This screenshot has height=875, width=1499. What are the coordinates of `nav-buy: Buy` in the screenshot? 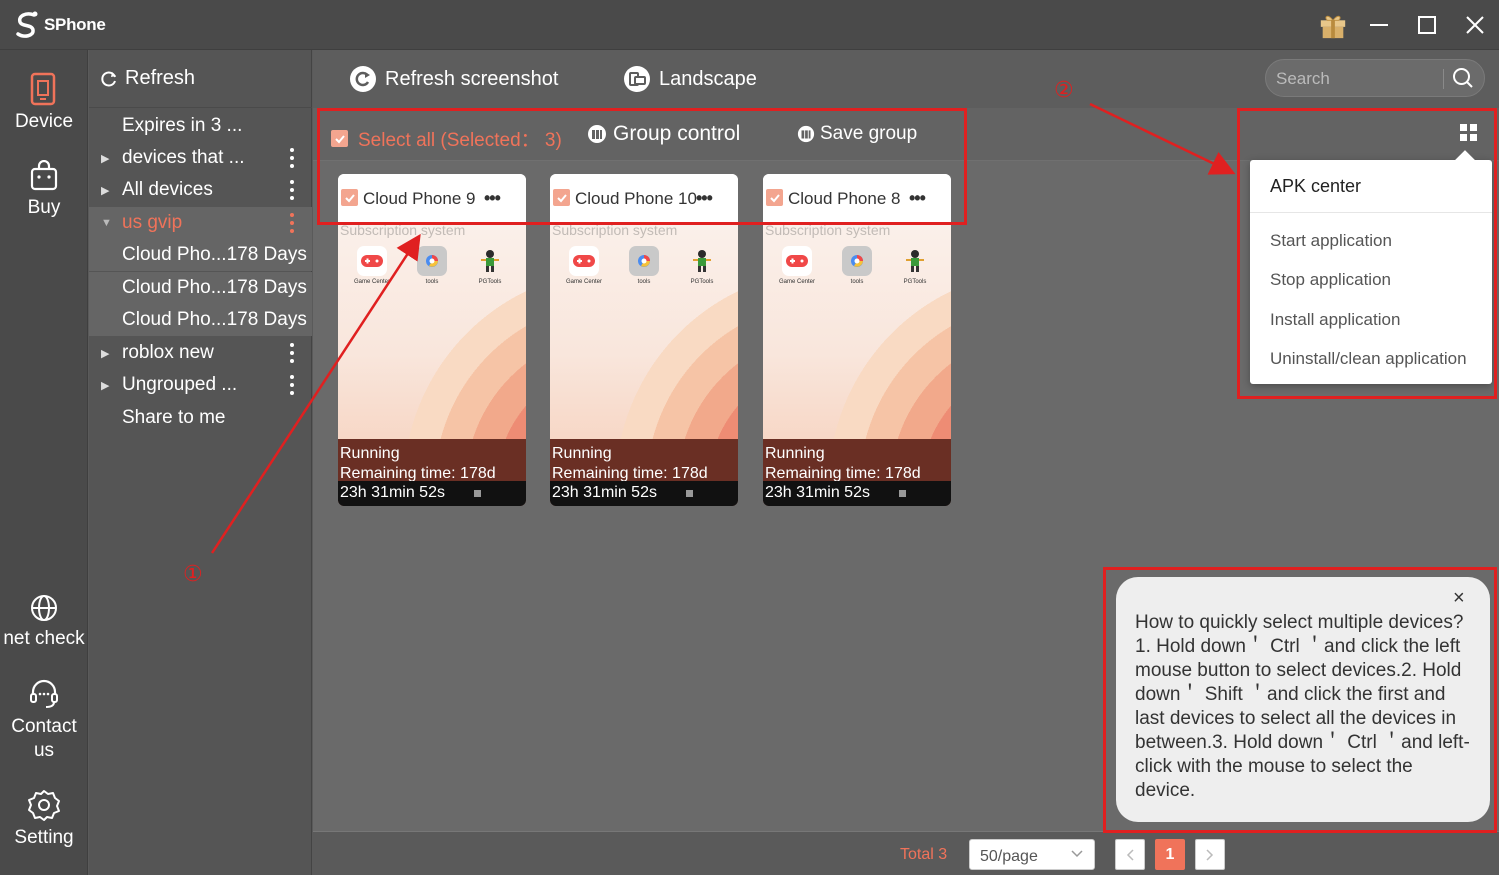 It's located at (44, 190).